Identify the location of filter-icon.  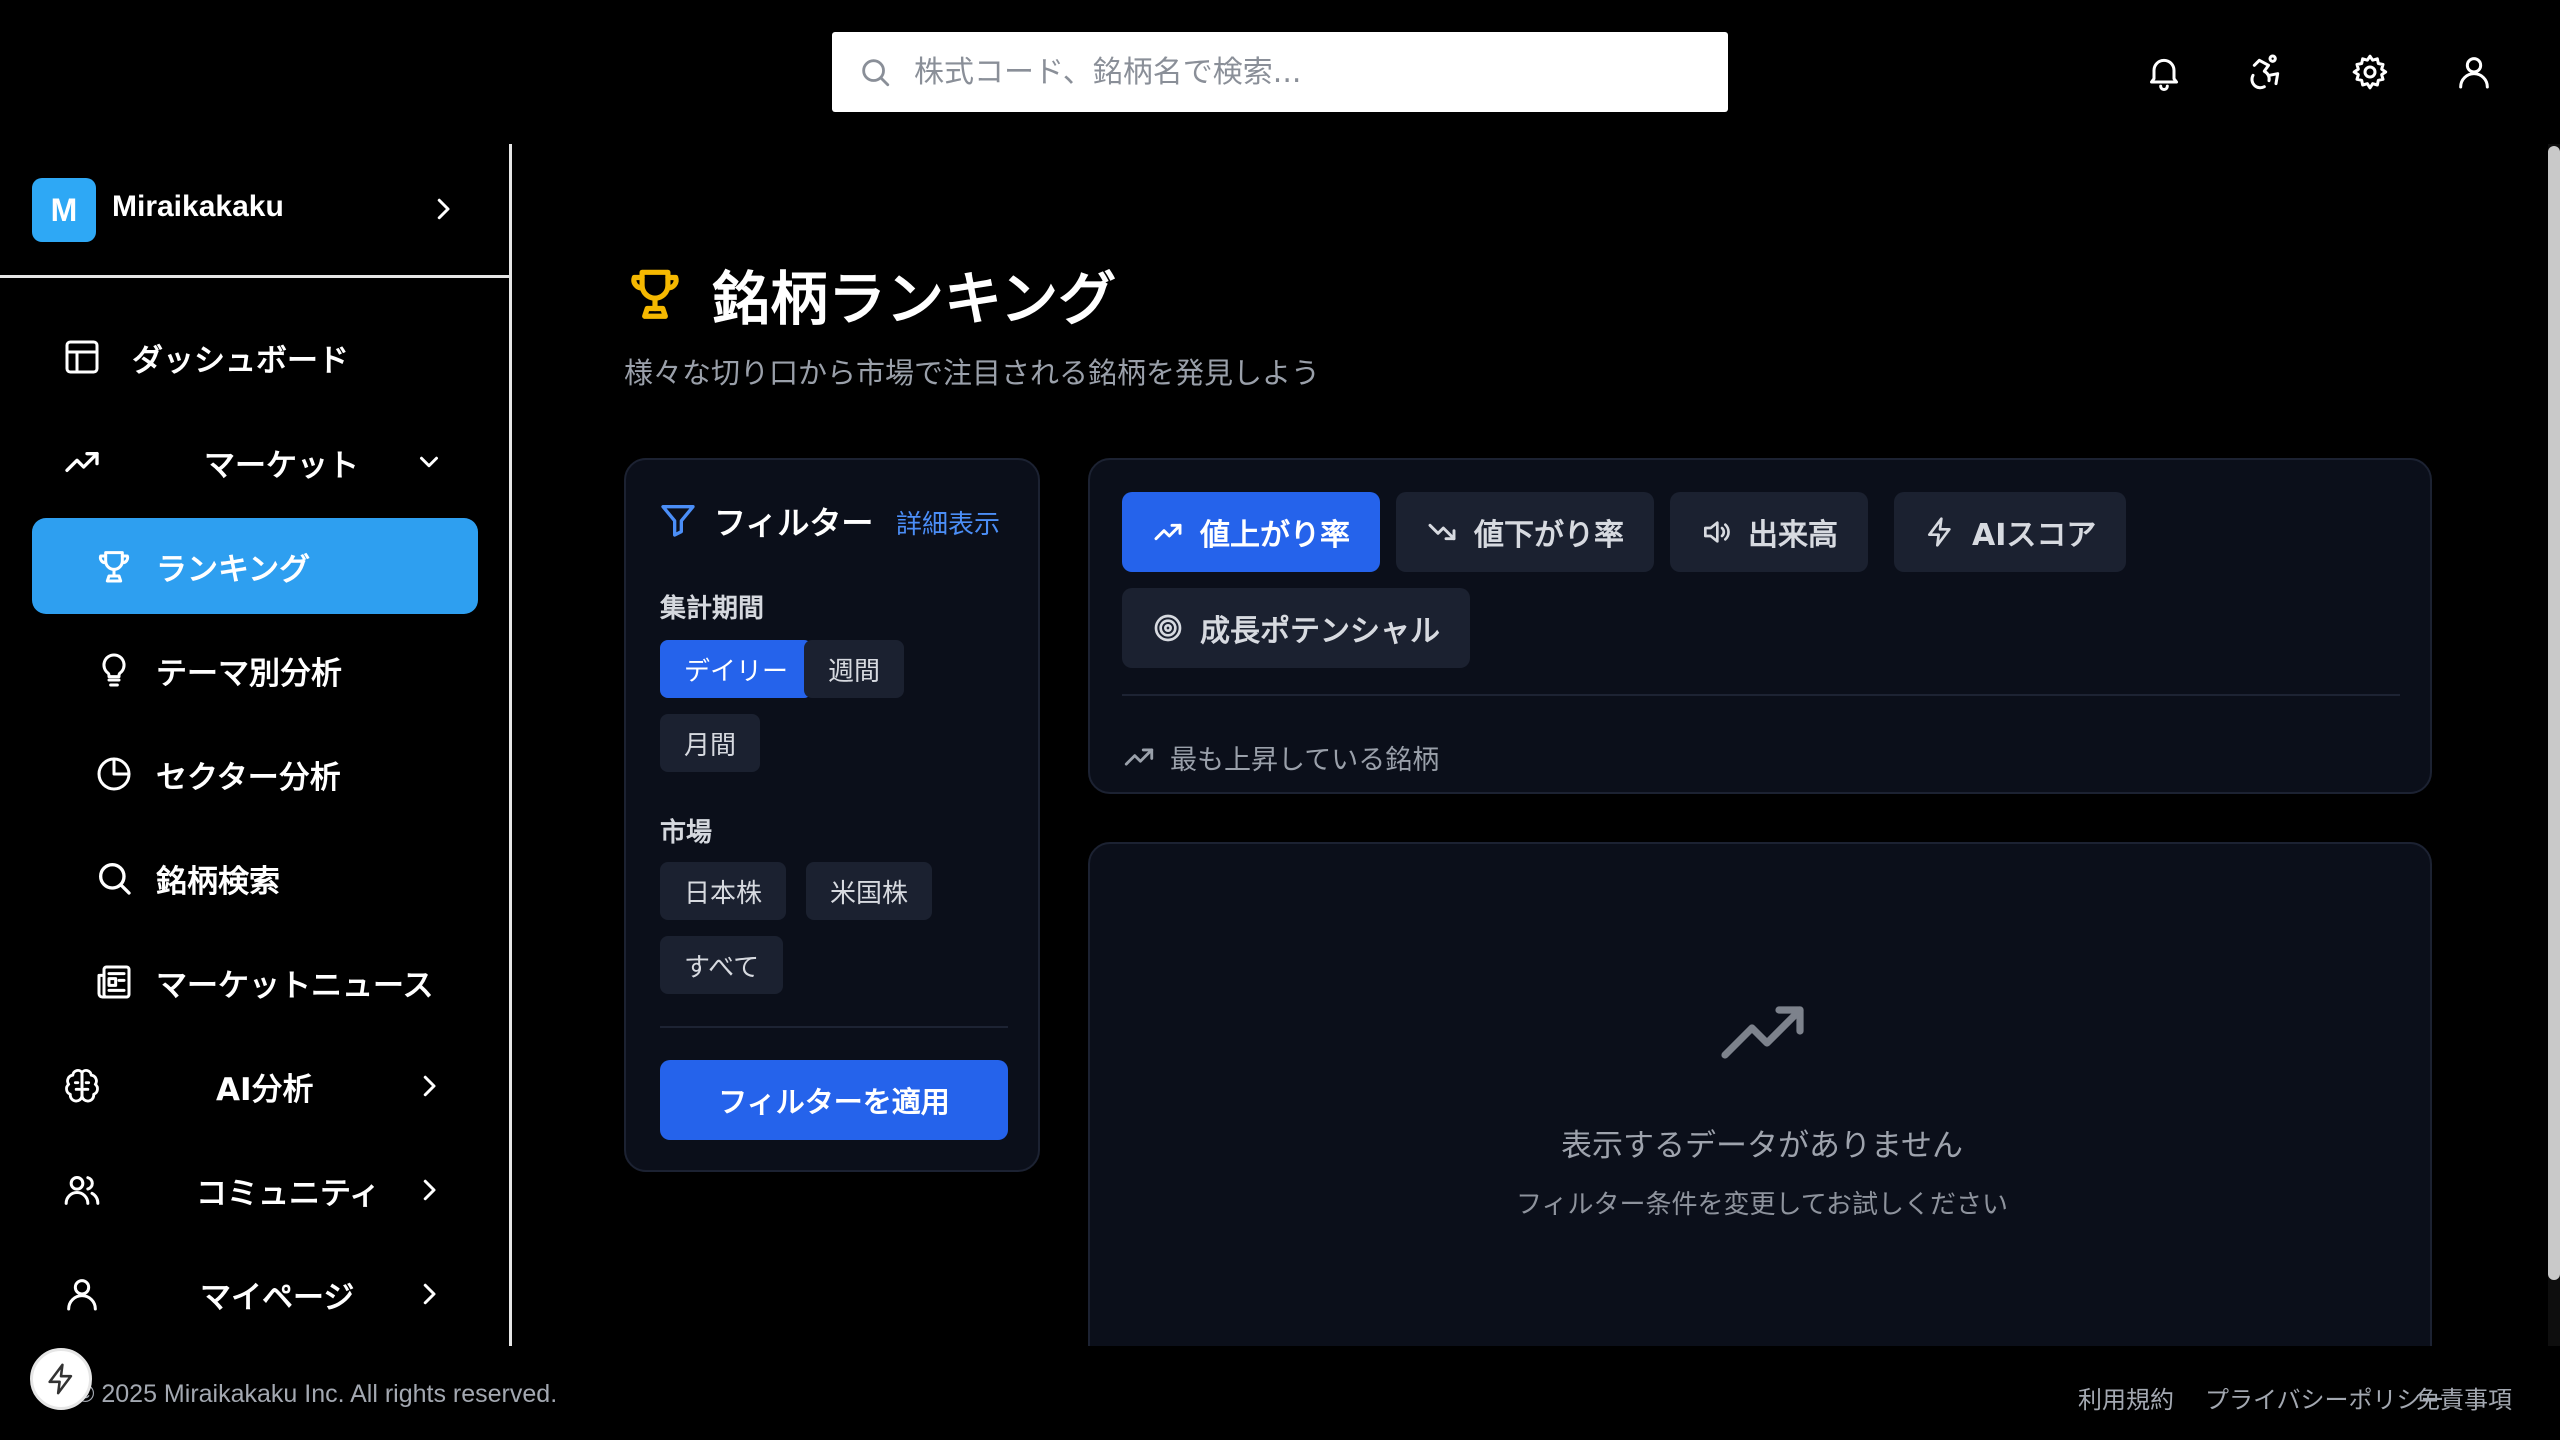
(678, 521).